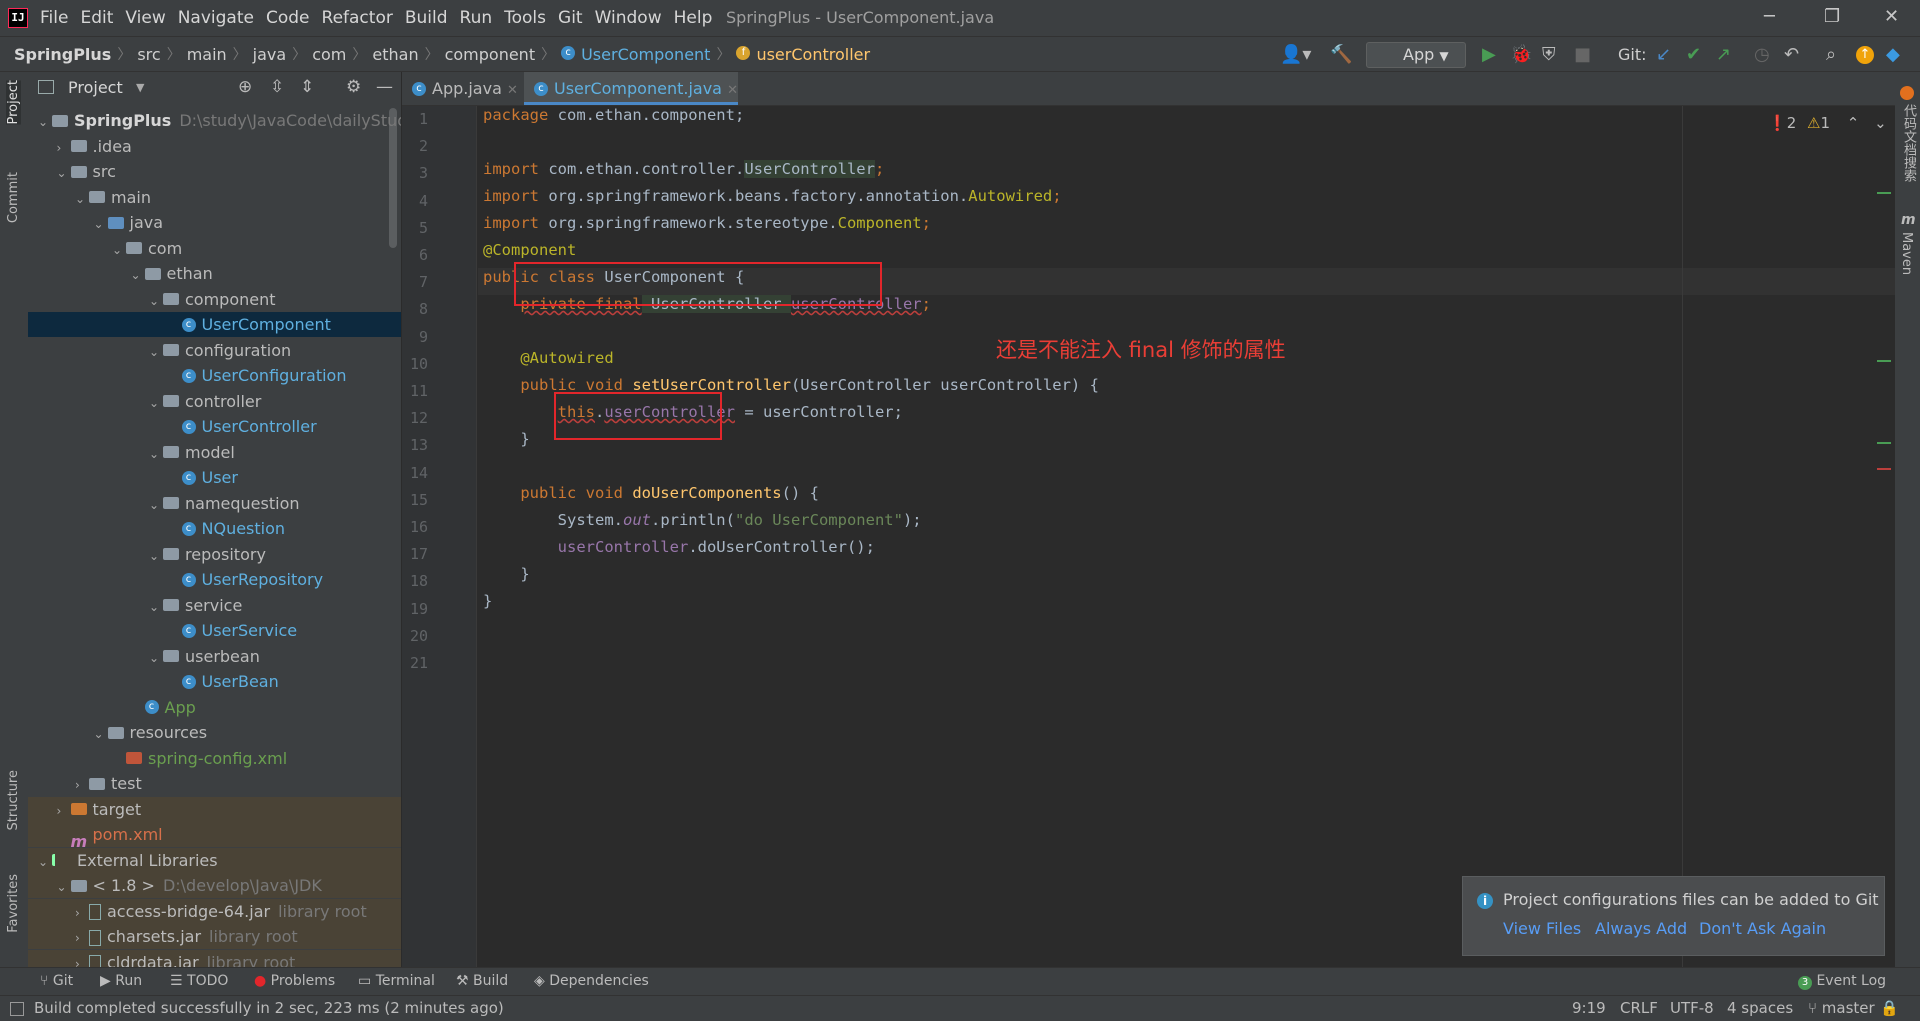 This screenshot has width=1920, height=1021. What do you see at coordinates (1906, 253) in the screenshot?
I see `maven-tool-tab: Maven` at bounding box center [1906, 253].